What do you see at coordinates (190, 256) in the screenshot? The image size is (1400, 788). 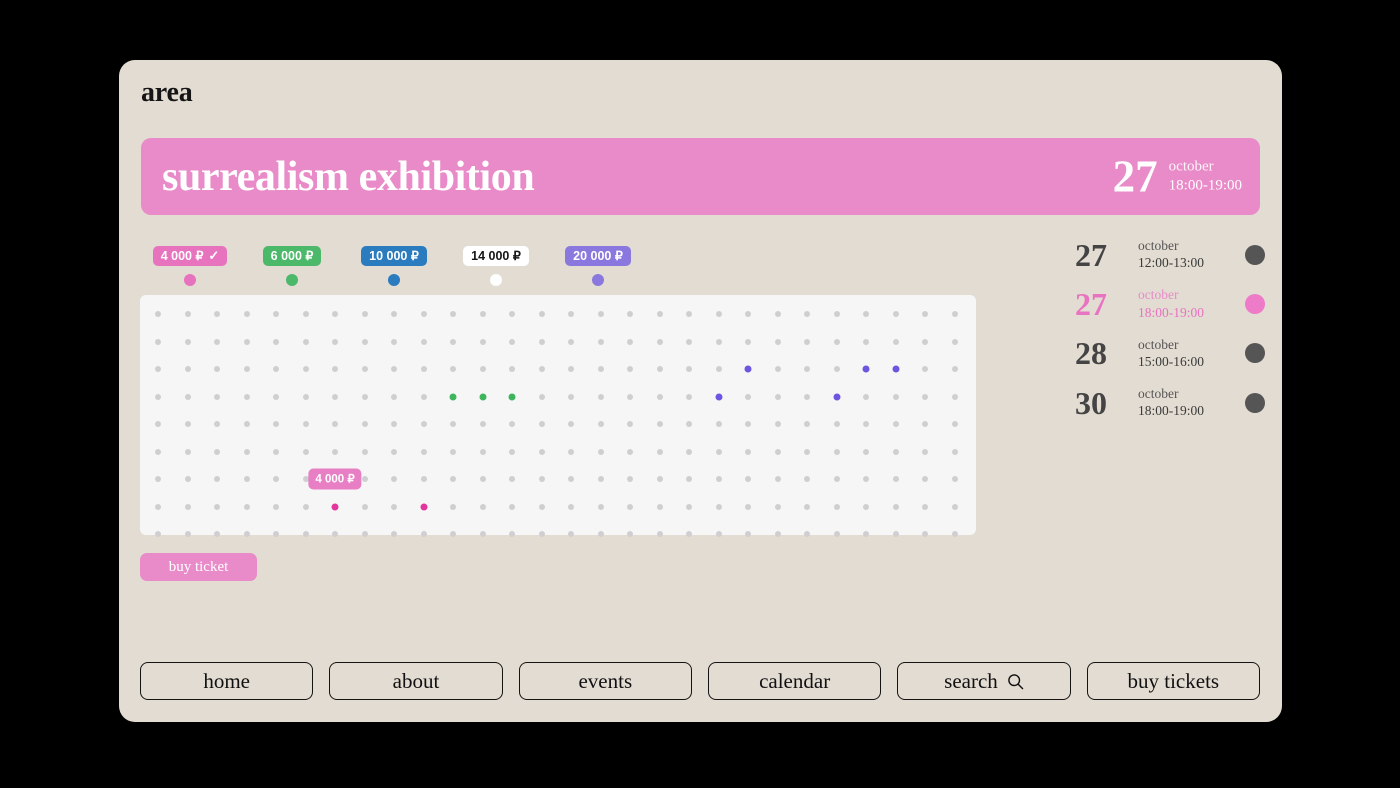 I see `legend-price-chip: 4 000 ₽ ✓` at bounding box center [190, 256].